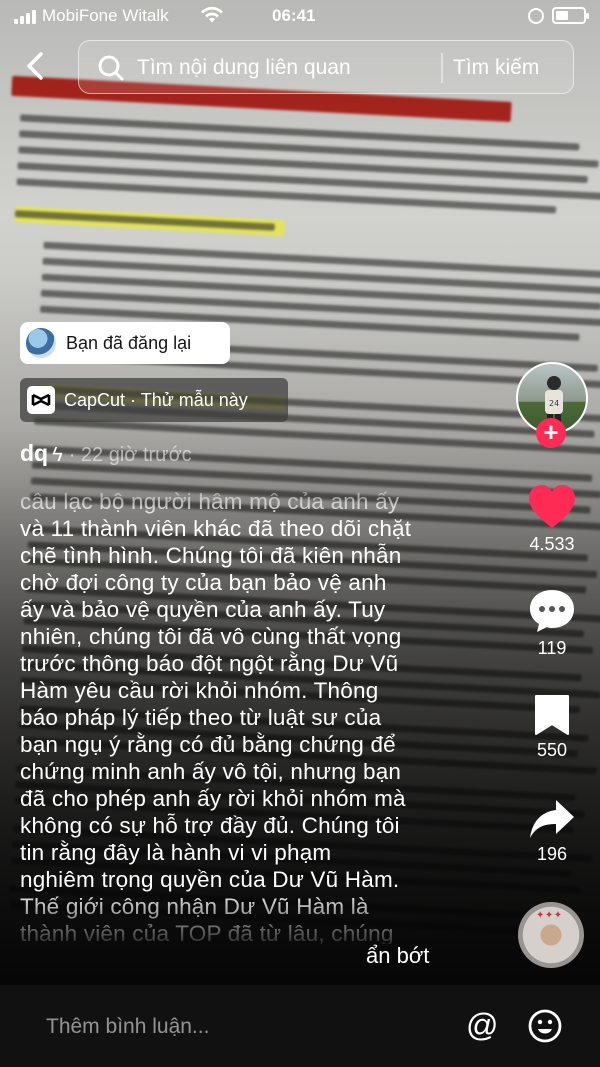  What do you see at coordinates (551, 935) in the screenshot?
I see `music-disc: ✦✦✦` at bounding box center [551, 935].